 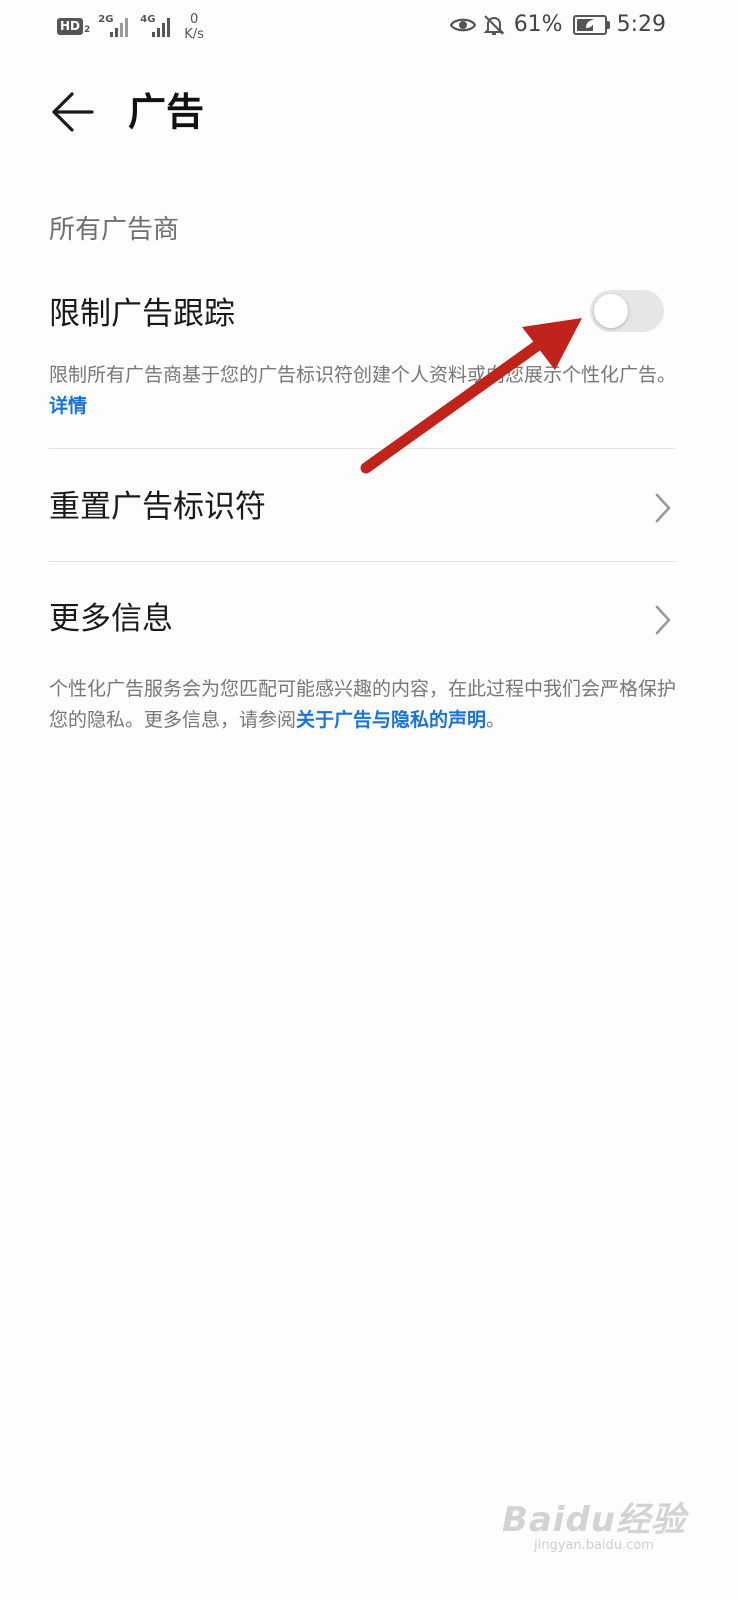 I want to click on hd-sub-label: 2, so click(x=87, y=29).